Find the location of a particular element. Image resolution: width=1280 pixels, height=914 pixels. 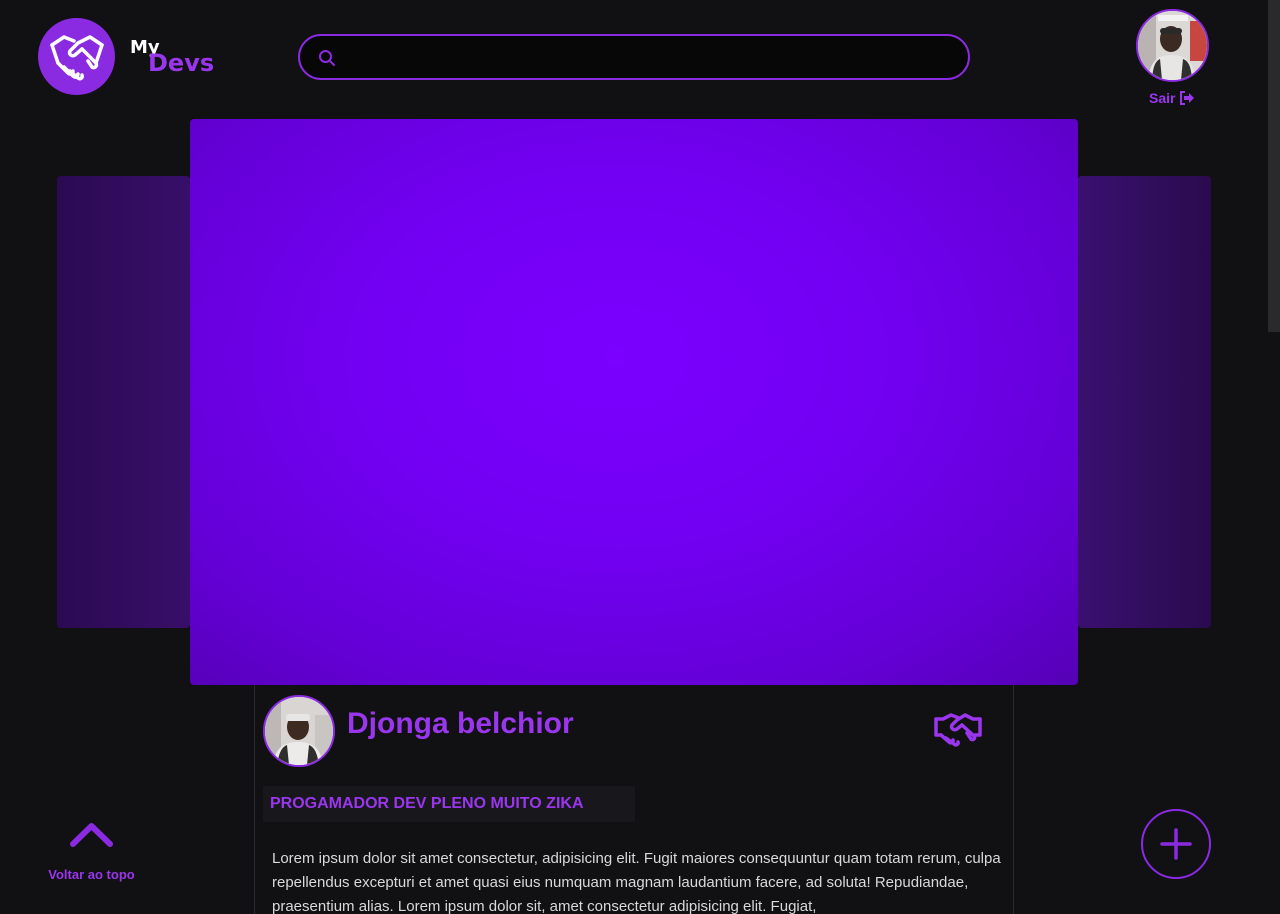

post-author-role: PROGAMADOR DEV PLENO MUITO ZIKA is located at coordinates (449, 804).